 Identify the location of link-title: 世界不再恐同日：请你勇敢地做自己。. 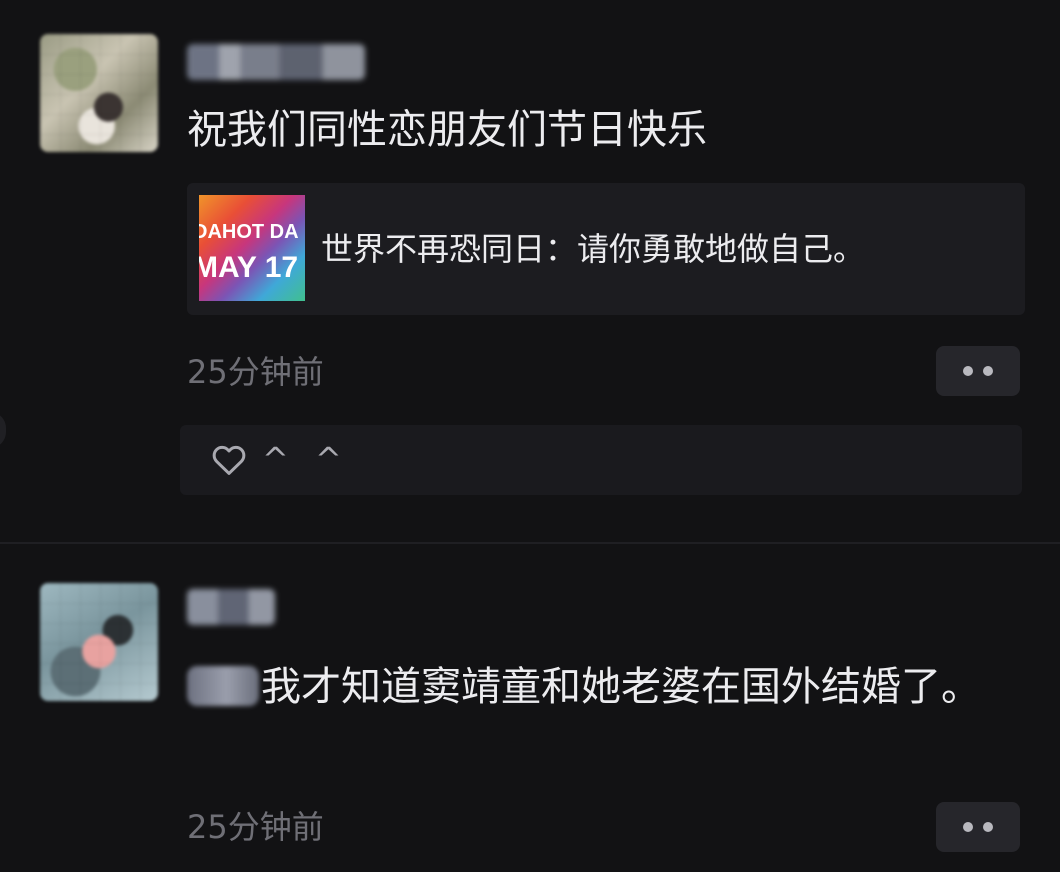
(593, 249).